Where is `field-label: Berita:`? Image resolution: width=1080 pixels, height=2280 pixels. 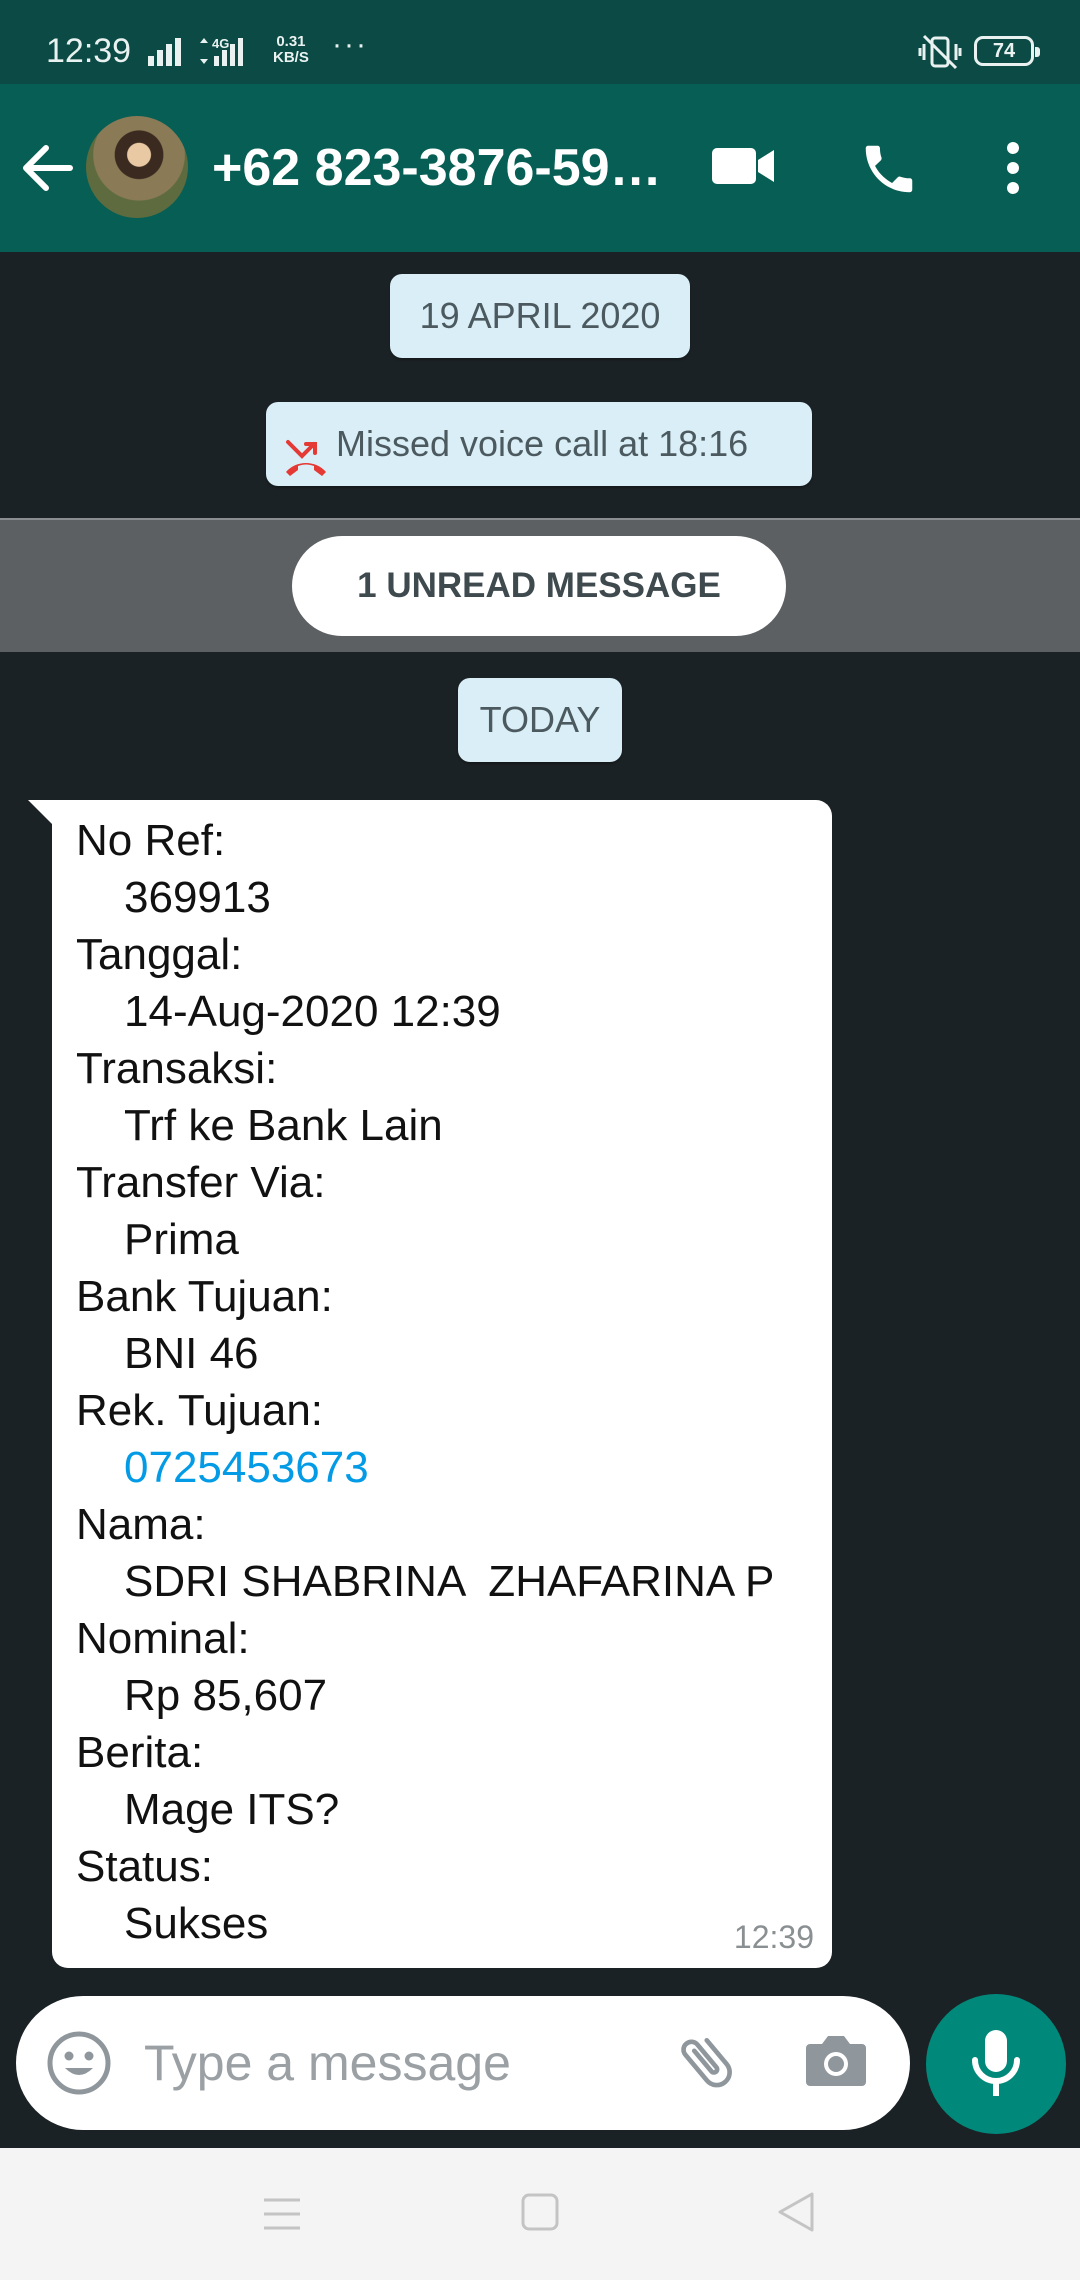 field-label: Berita: is located at coordinates (140, 1752).